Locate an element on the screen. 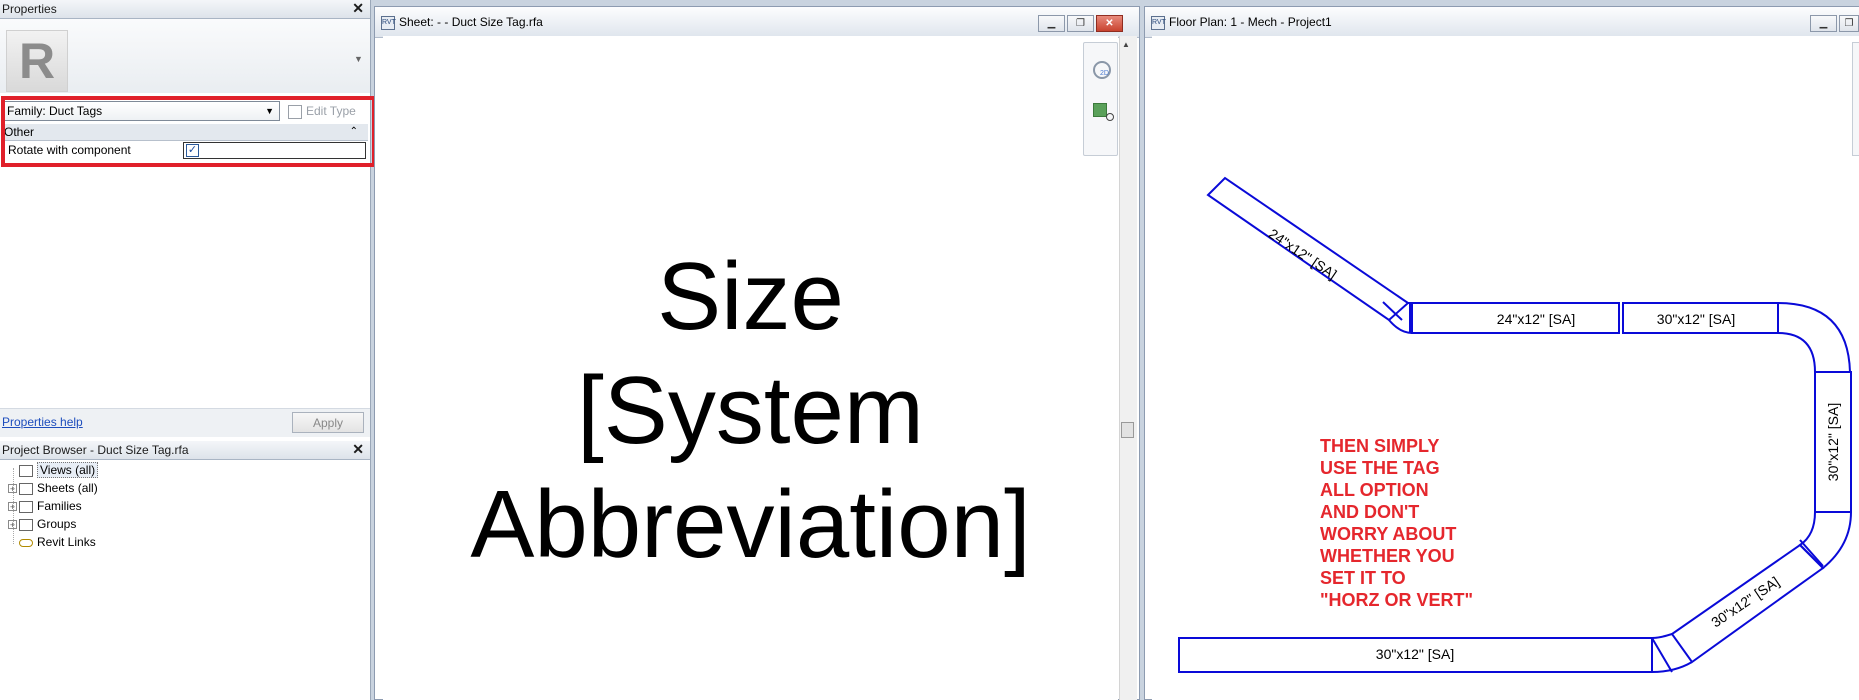  duct-tag-3: 30"x12" [SA] is located at coordinates (1696, 319).